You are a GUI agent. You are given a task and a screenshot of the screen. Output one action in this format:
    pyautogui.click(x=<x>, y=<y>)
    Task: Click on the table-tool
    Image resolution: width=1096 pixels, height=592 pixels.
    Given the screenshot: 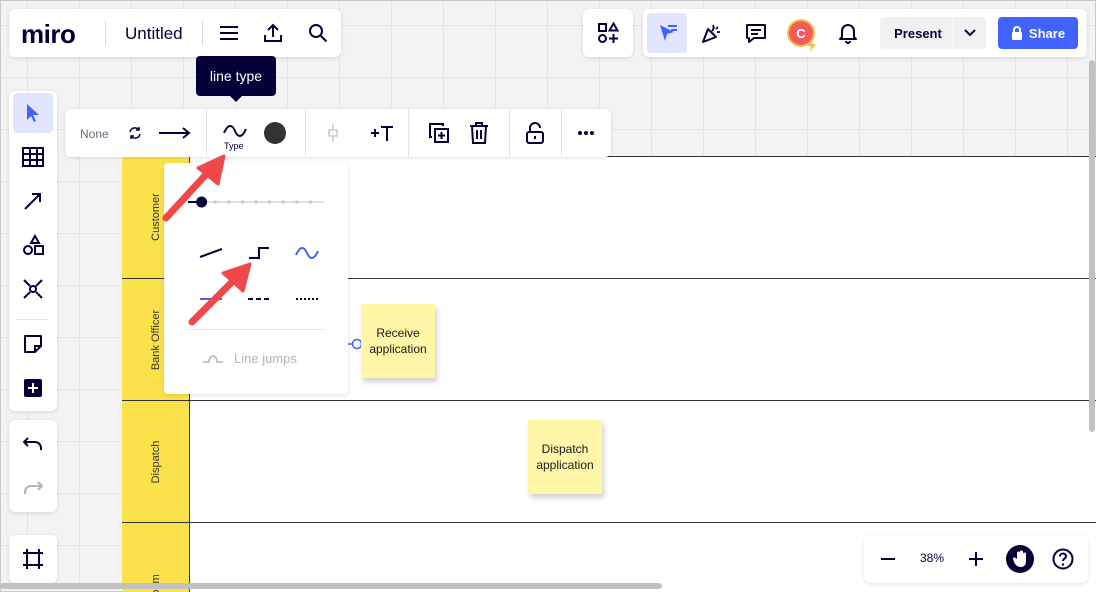 What is the action you would take?
    pyautogui.click(x=33, y=157)
    